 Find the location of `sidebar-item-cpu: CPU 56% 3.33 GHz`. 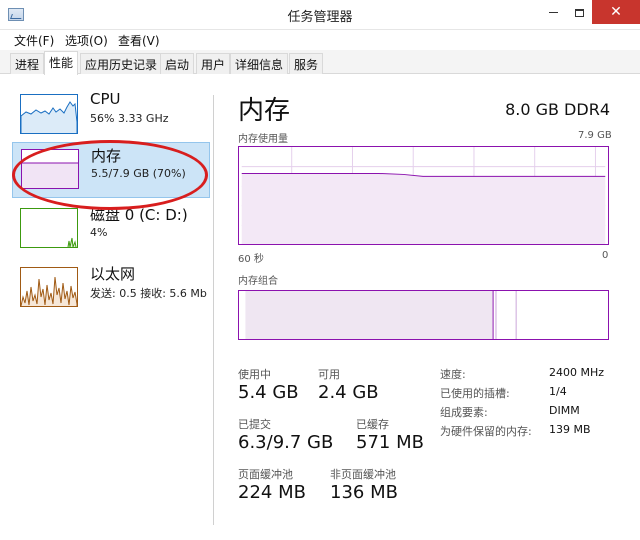

sidebar-item-cpu: CPU 56% 3.33 GHz is located at coordinates (111, 116).